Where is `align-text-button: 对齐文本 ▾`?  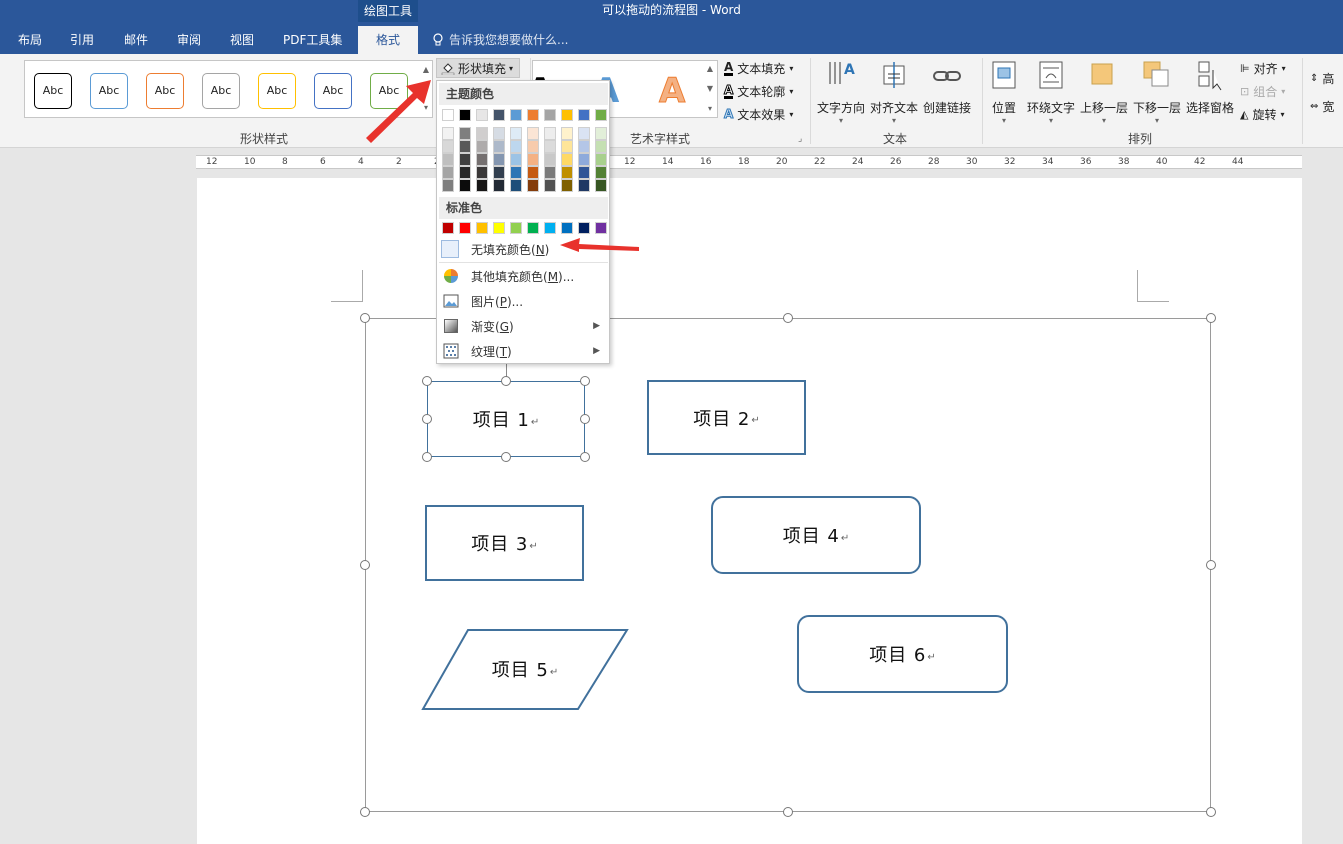
align-text-button: 对齐文本 ▾ is located at coordinates (894, 93).